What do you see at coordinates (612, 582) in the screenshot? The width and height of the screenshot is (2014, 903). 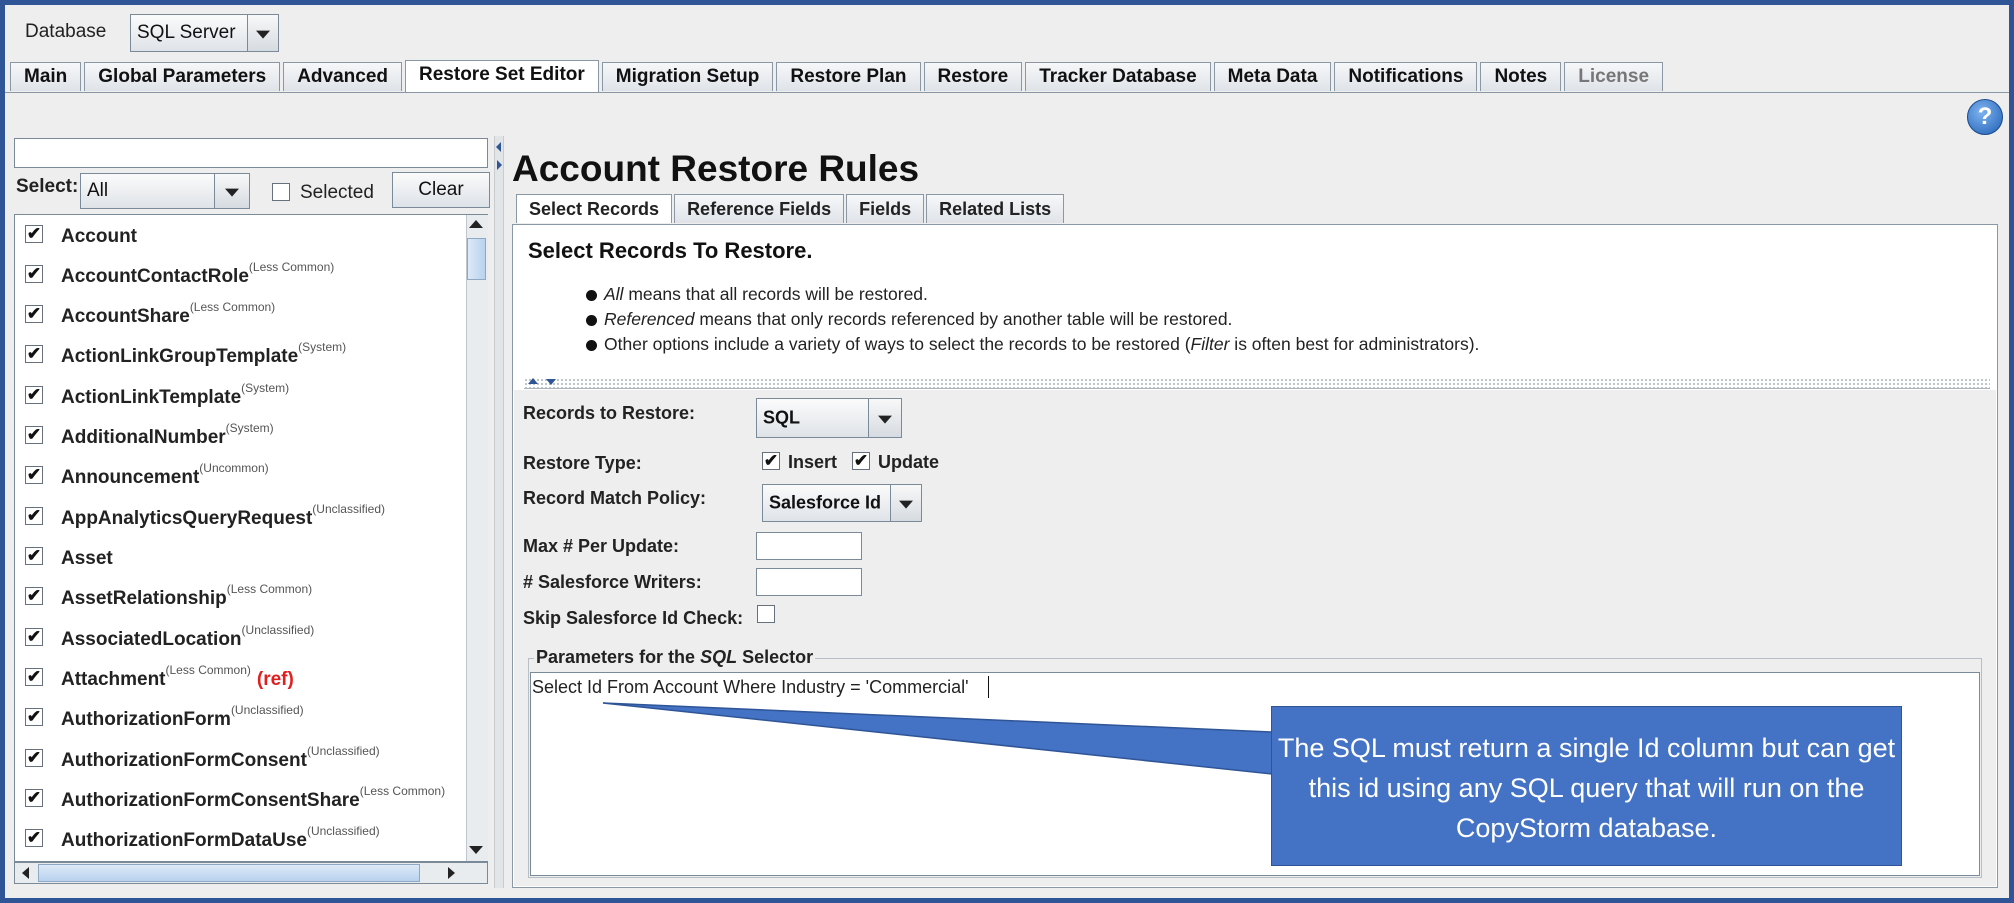 I see `salesforce-writers-label: # Salesforce Writers:` at bounding box center [612, 582].